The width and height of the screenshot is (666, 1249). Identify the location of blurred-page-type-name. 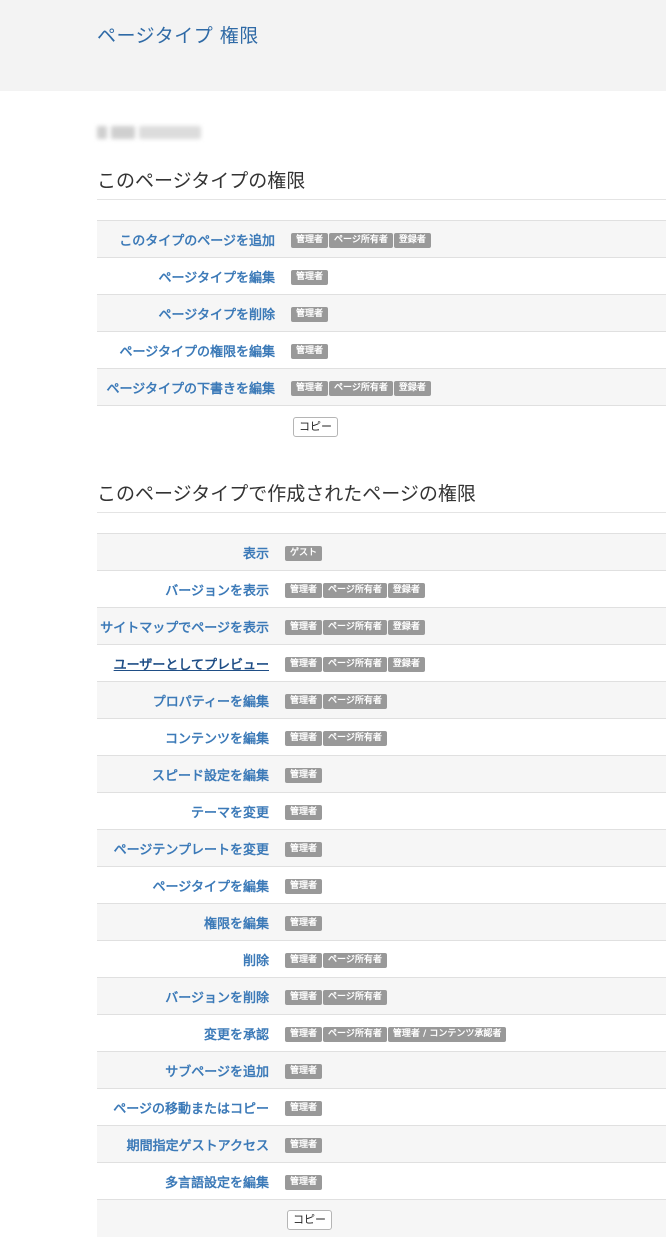
(149, 133).